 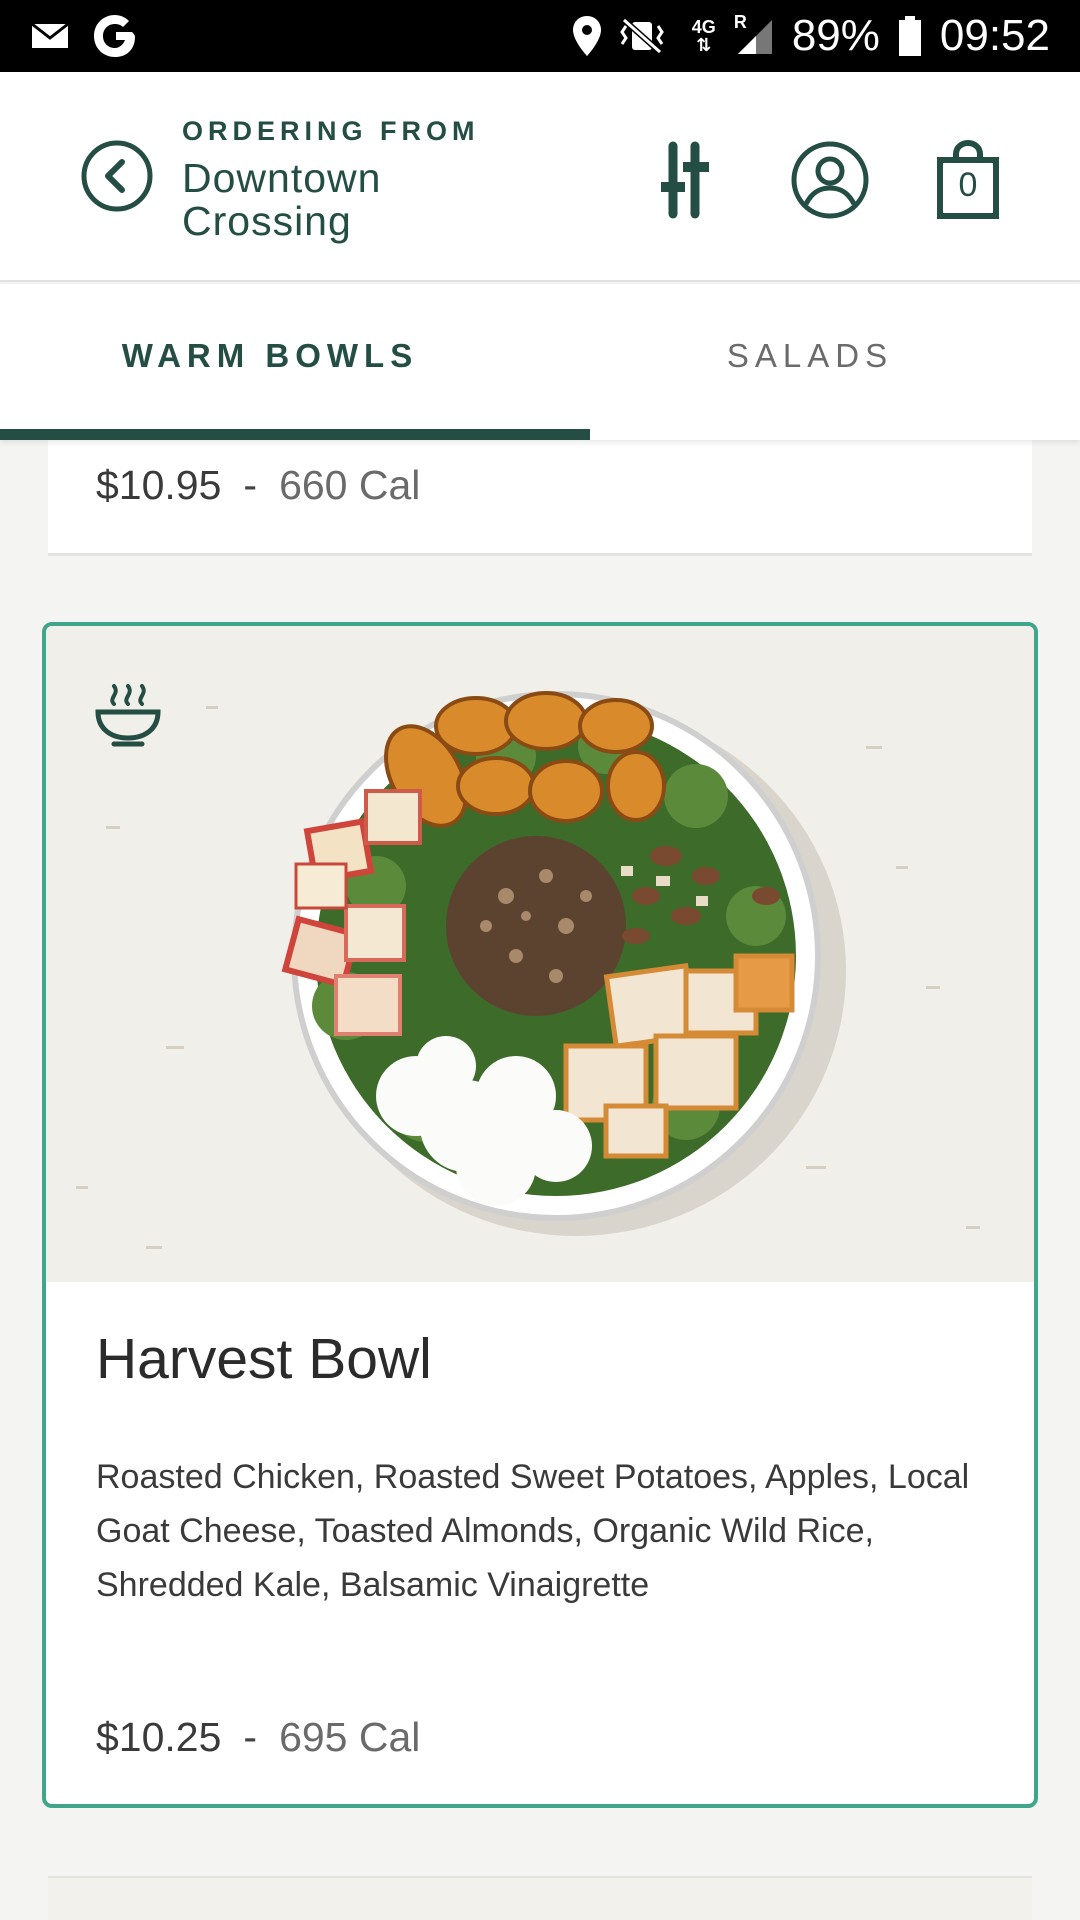 What do you see at coordinates (994, 35) in the screenshot?
I see `clock: 09:52` at bounding box center [994, 35].